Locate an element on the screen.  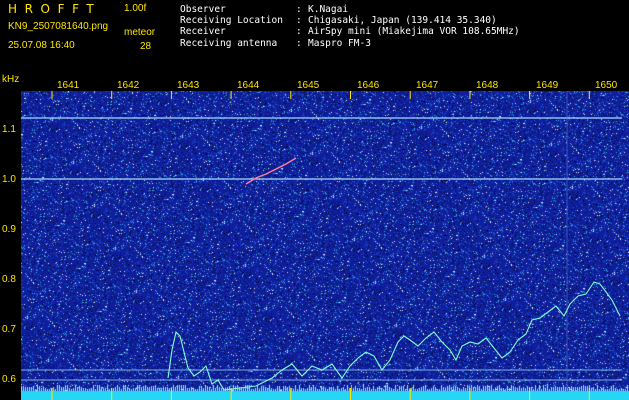
x-tick-label: 1646 is located at coordinates (368, 85).